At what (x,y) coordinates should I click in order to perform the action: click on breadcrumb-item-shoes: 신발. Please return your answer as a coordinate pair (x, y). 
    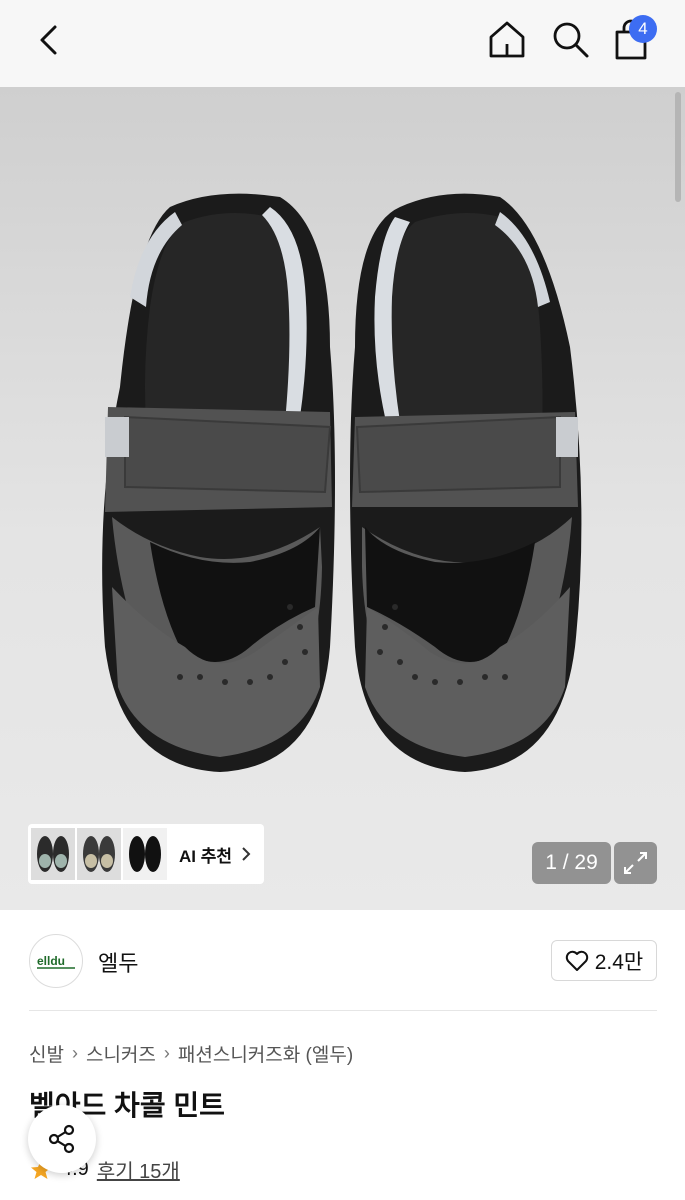
    Looking at the image, I should click on (46, 1053).